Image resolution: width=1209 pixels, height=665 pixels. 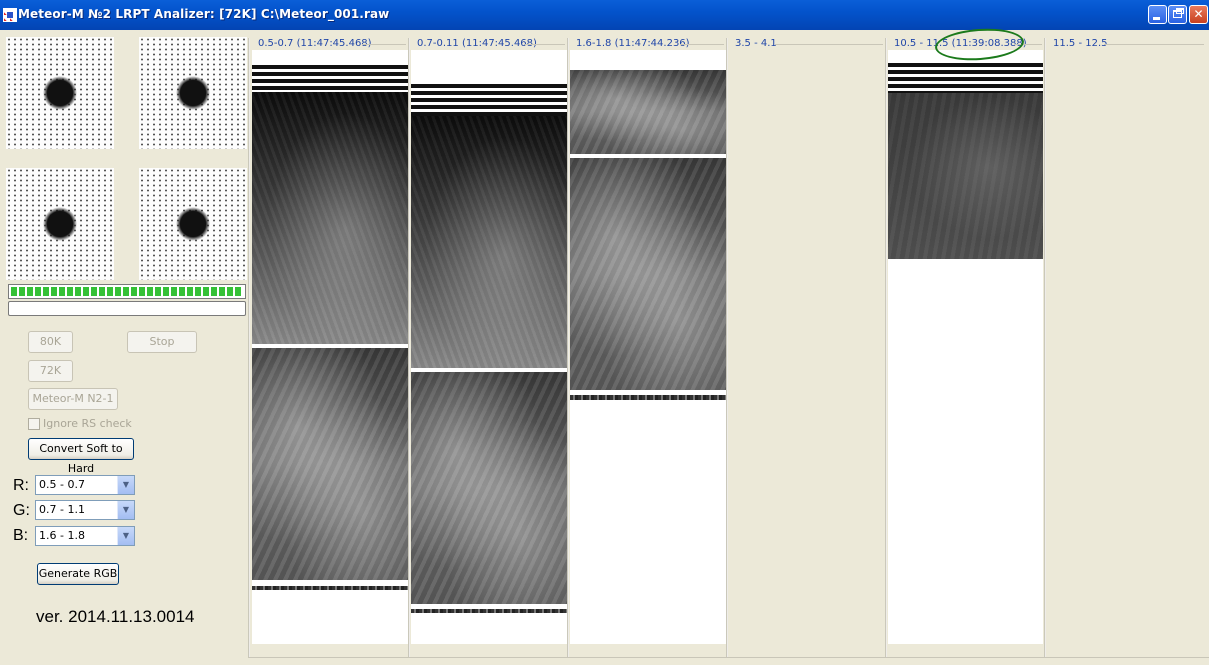 I want to click on r-channel-label: R:, so click(x=21, y=485).